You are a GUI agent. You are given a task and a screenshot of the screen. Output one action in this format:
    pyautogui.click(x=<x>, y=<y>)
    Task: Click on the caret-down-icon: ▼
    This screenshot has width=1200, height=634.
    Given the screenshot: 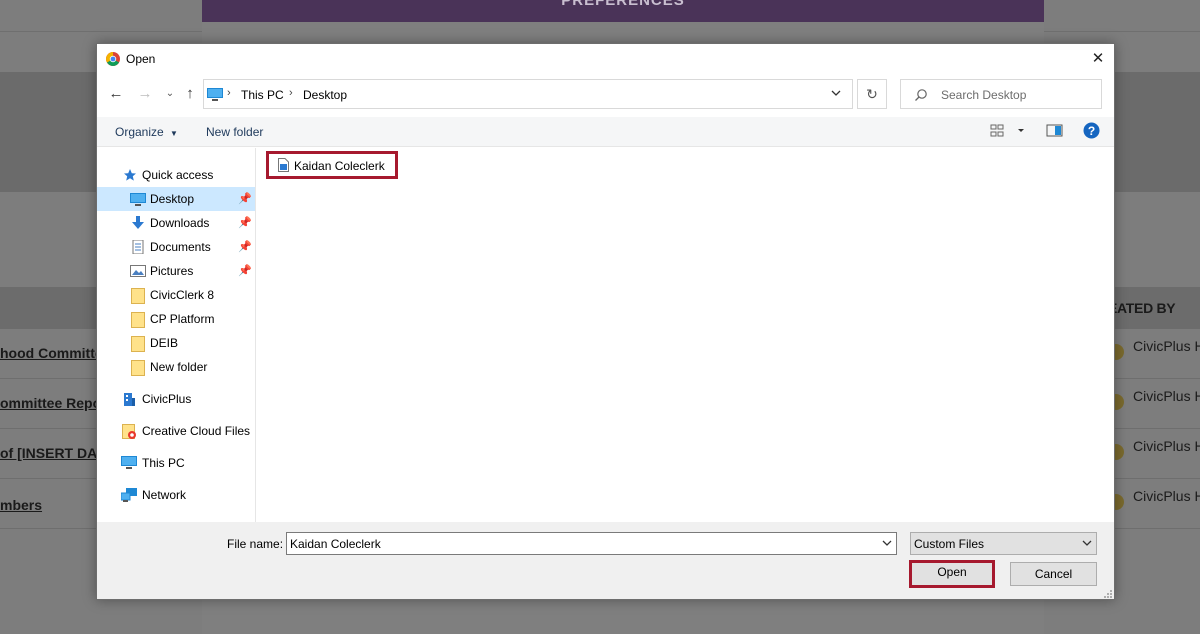 What is the action you would take?
    pyautogui.click(x=174, y=133)
    